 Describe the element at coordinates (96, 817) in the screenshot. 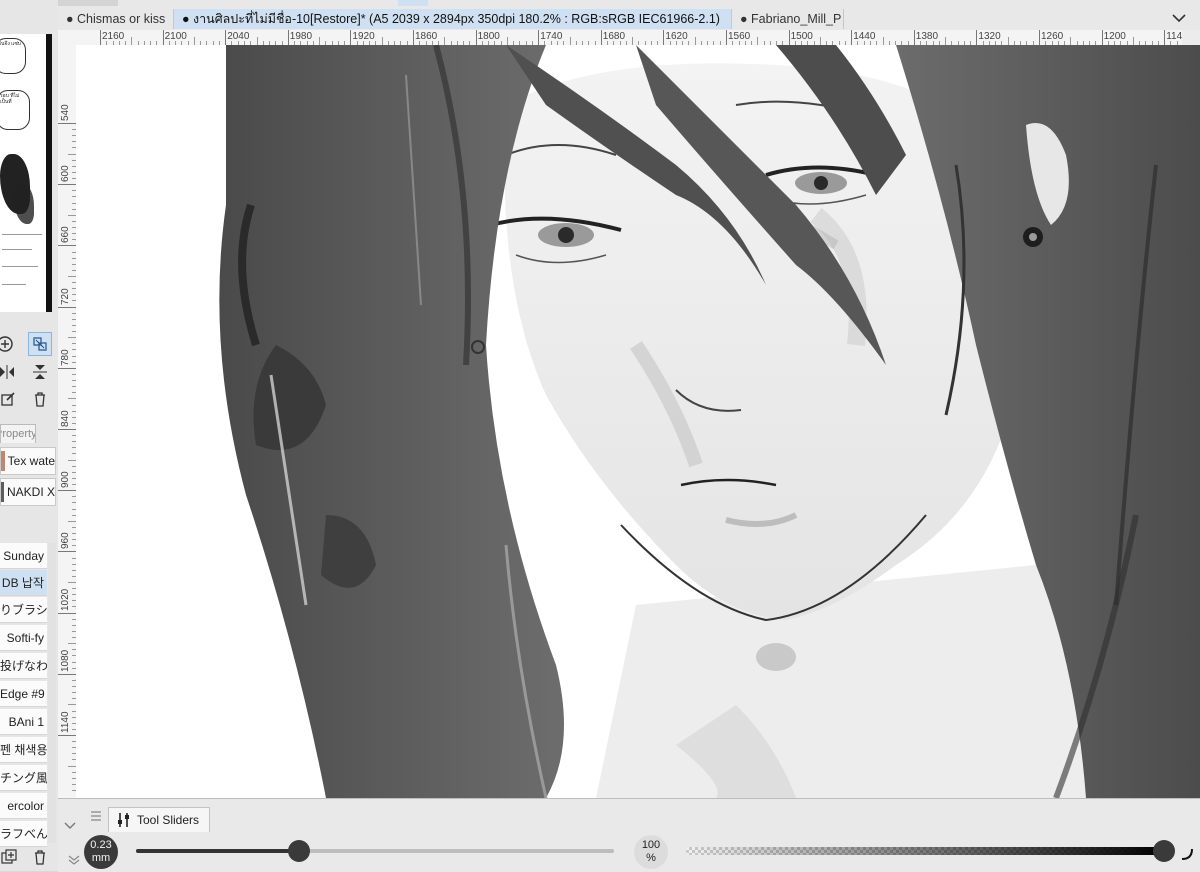

I see `panel-menu-icon` at that location.